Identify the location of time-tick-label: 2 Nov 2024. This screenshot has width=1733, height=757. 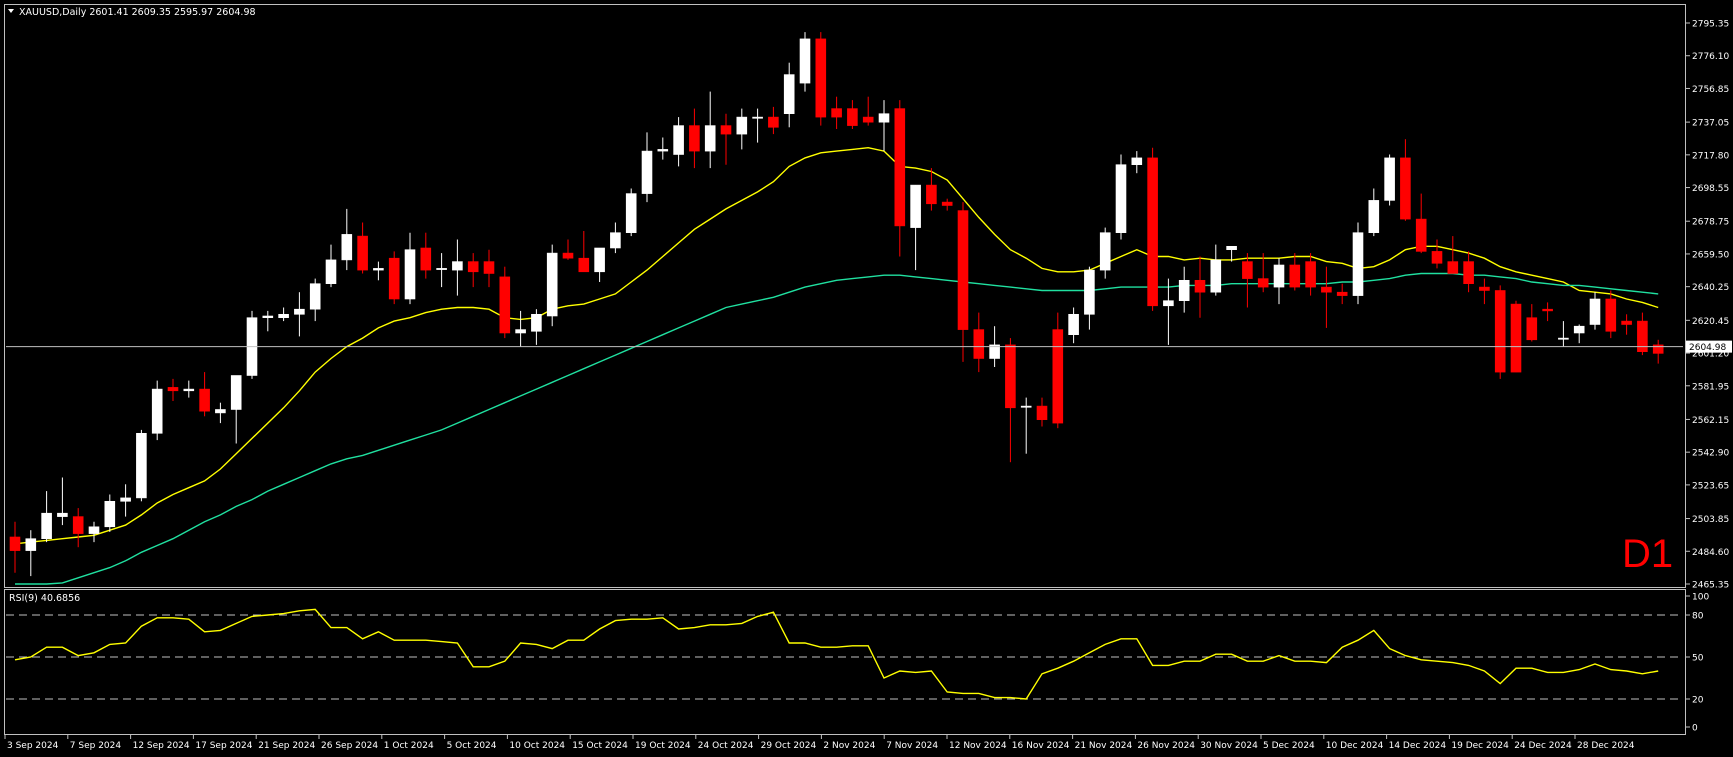
(849, 746).